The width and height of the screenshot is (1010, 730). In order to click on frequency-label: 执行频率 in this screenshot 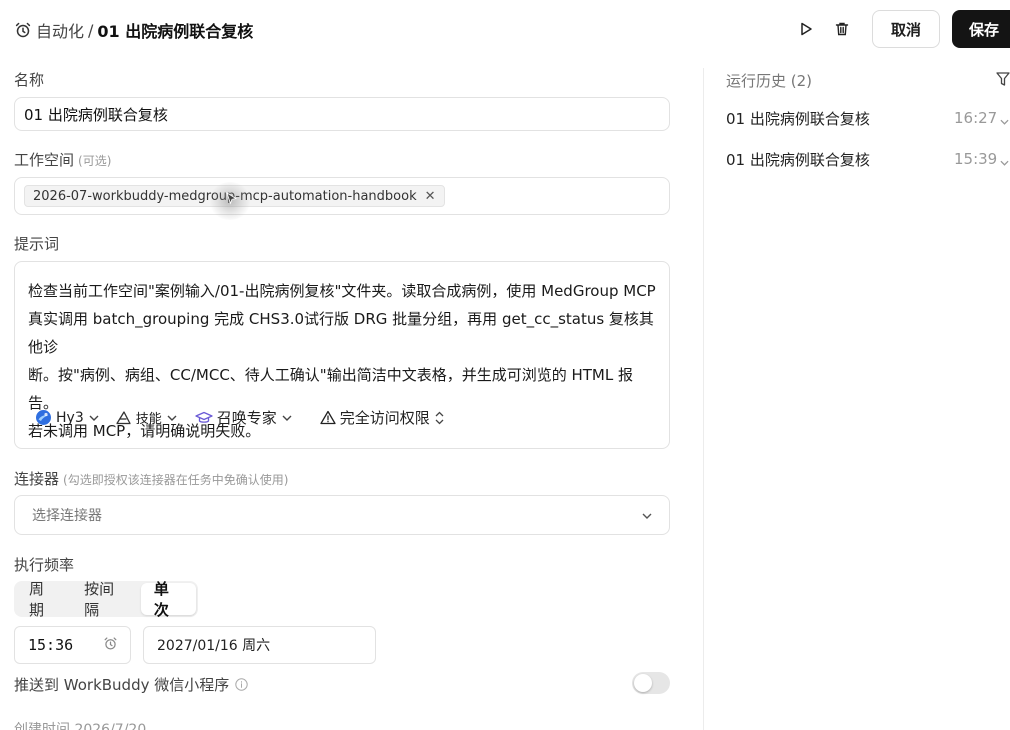, I will do `click(44, 565)`.